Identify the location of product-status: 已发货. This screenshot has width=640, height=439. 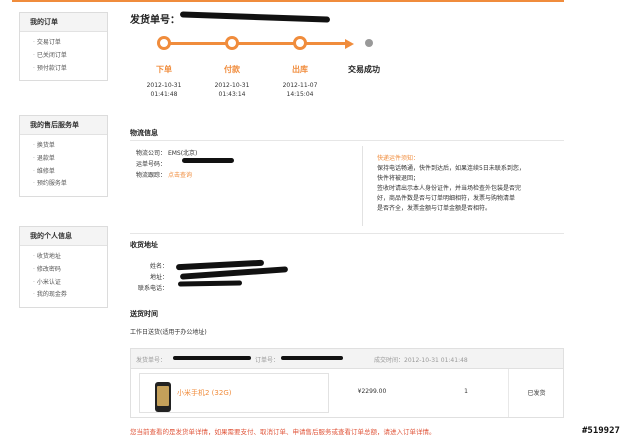
(536, 393).